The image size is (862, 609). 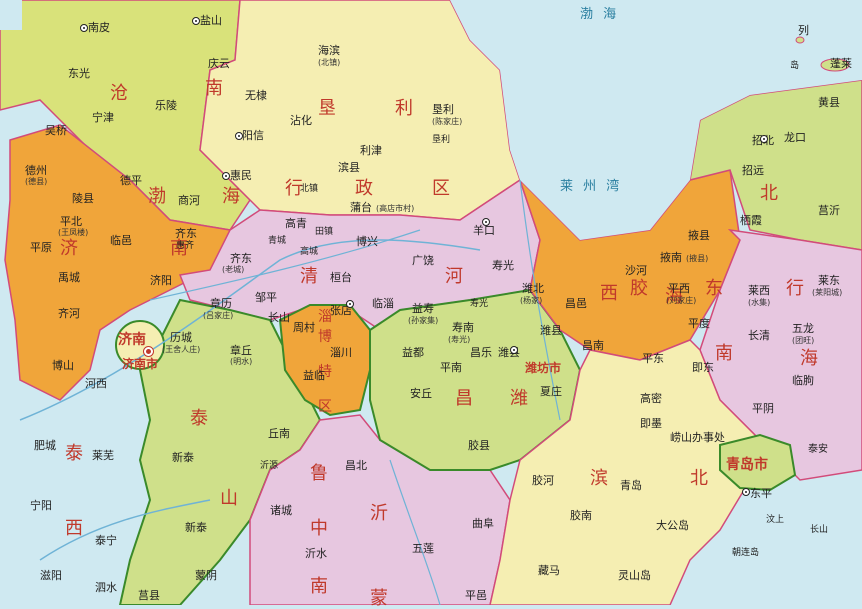 What do you see at coordinates (149, 595) in the screenshot?
I see `place-qufu: 莒县` at bounding box center [149, 595].